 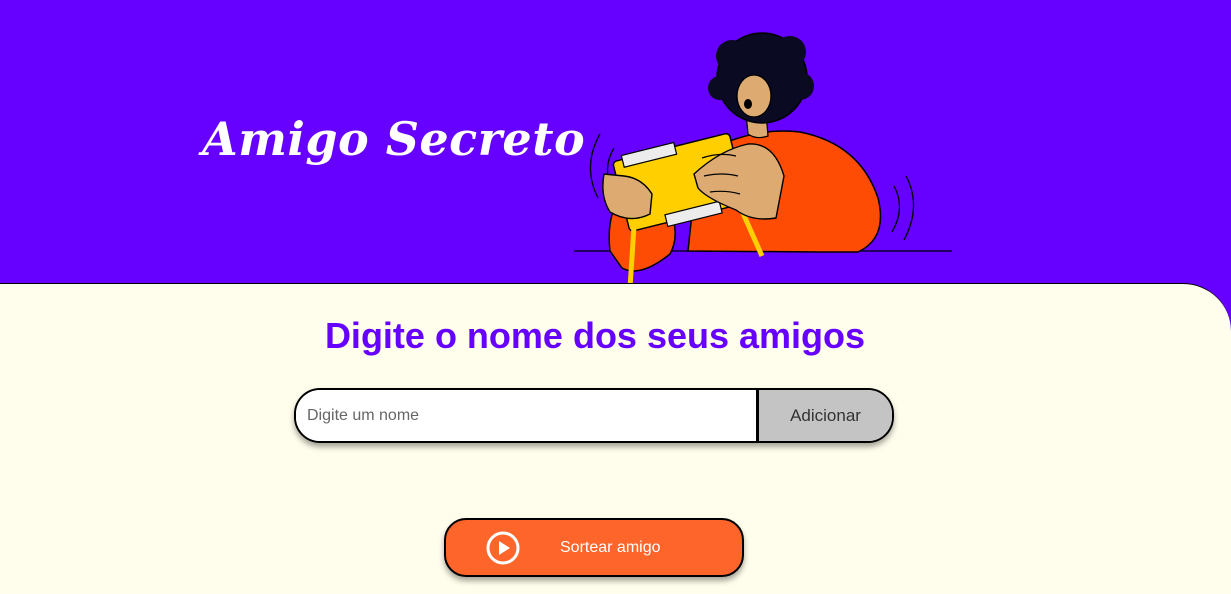 I want to click on friend-name-input, so click(x=526, y=415).